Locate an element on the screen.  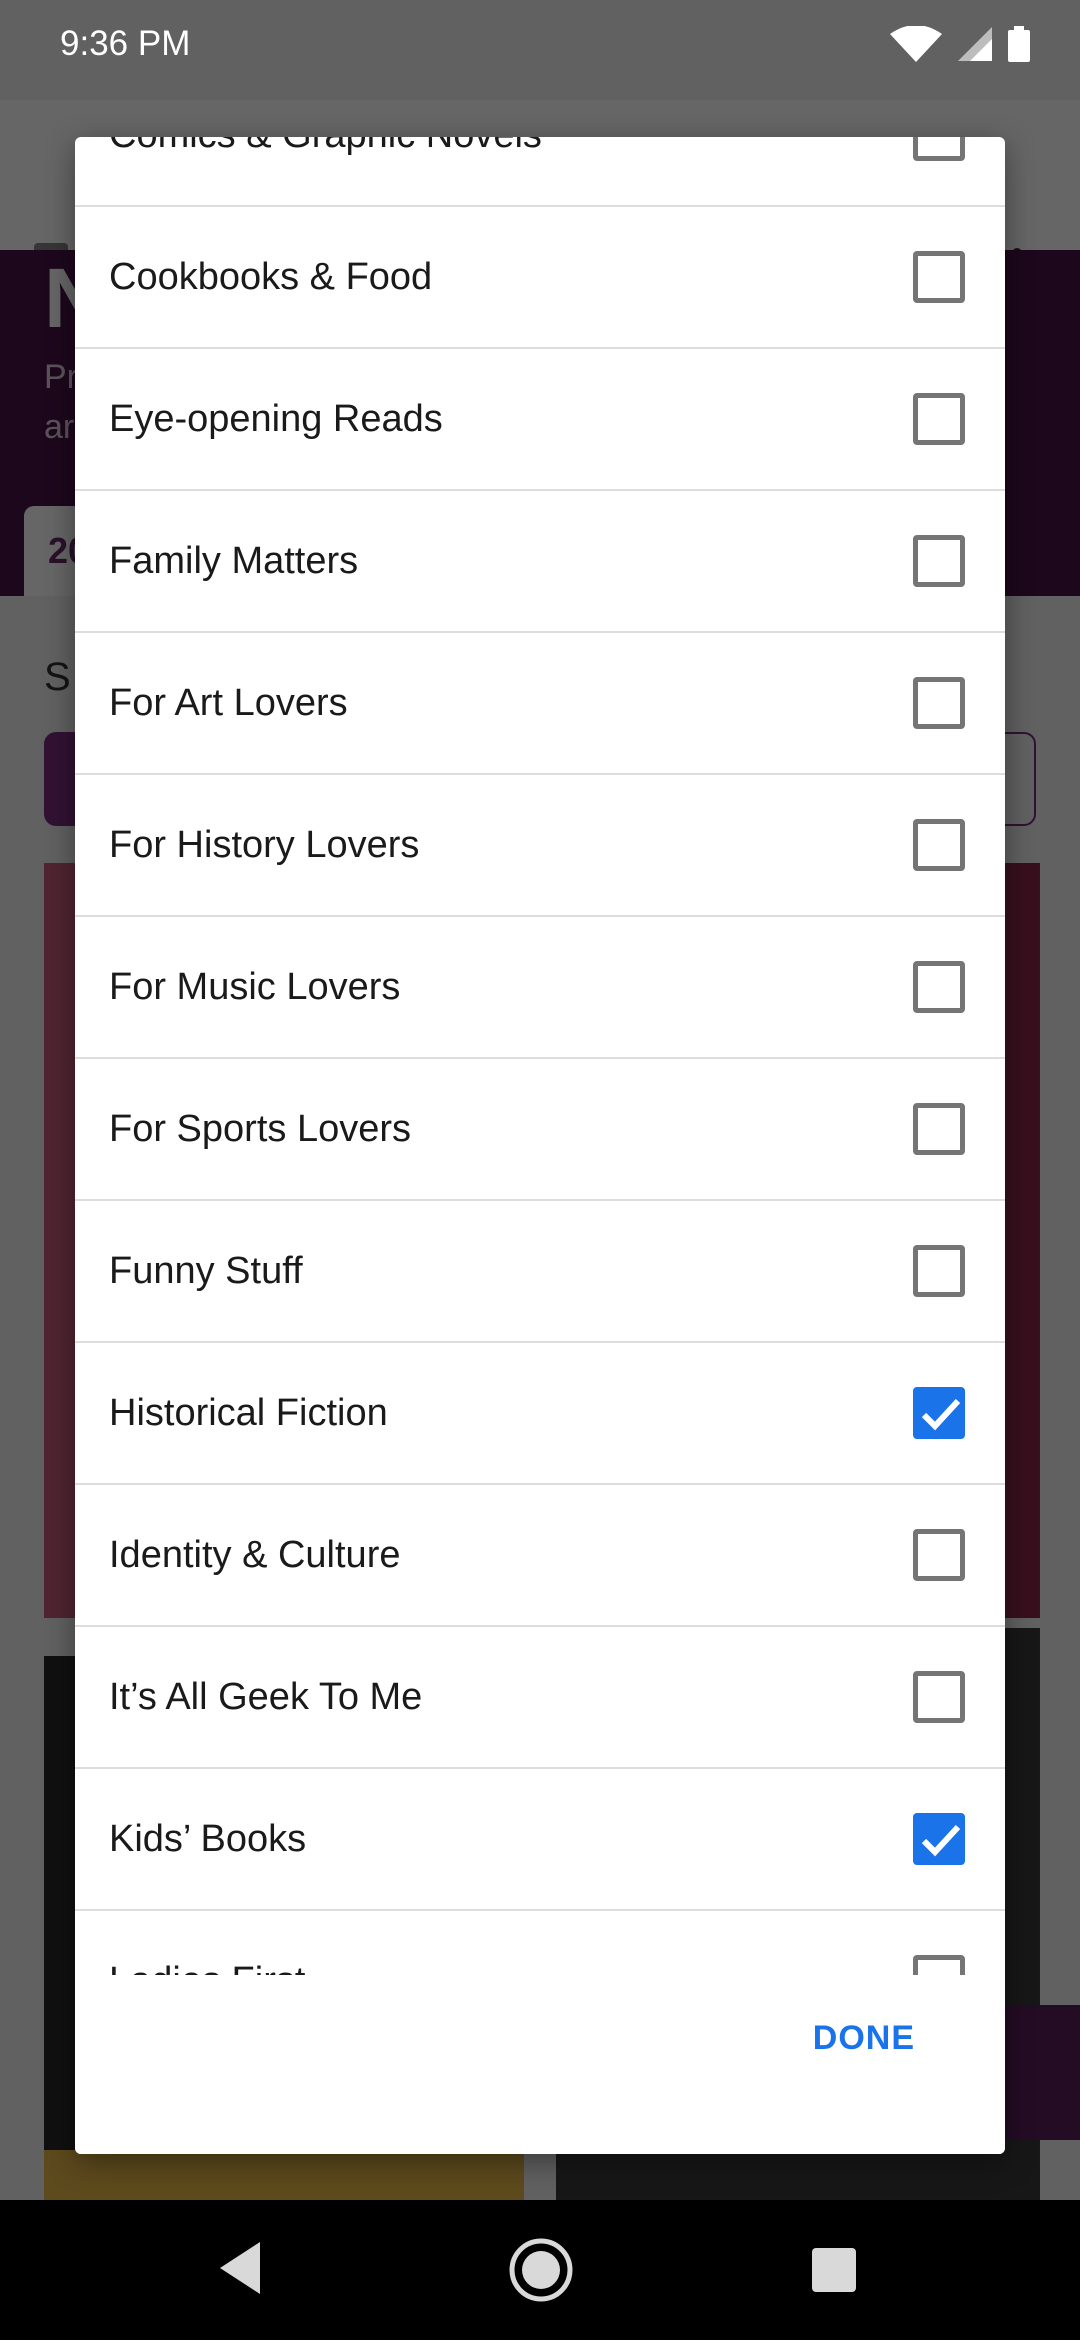
dialog-footer: DONE is located at coordinates (540, 2064).